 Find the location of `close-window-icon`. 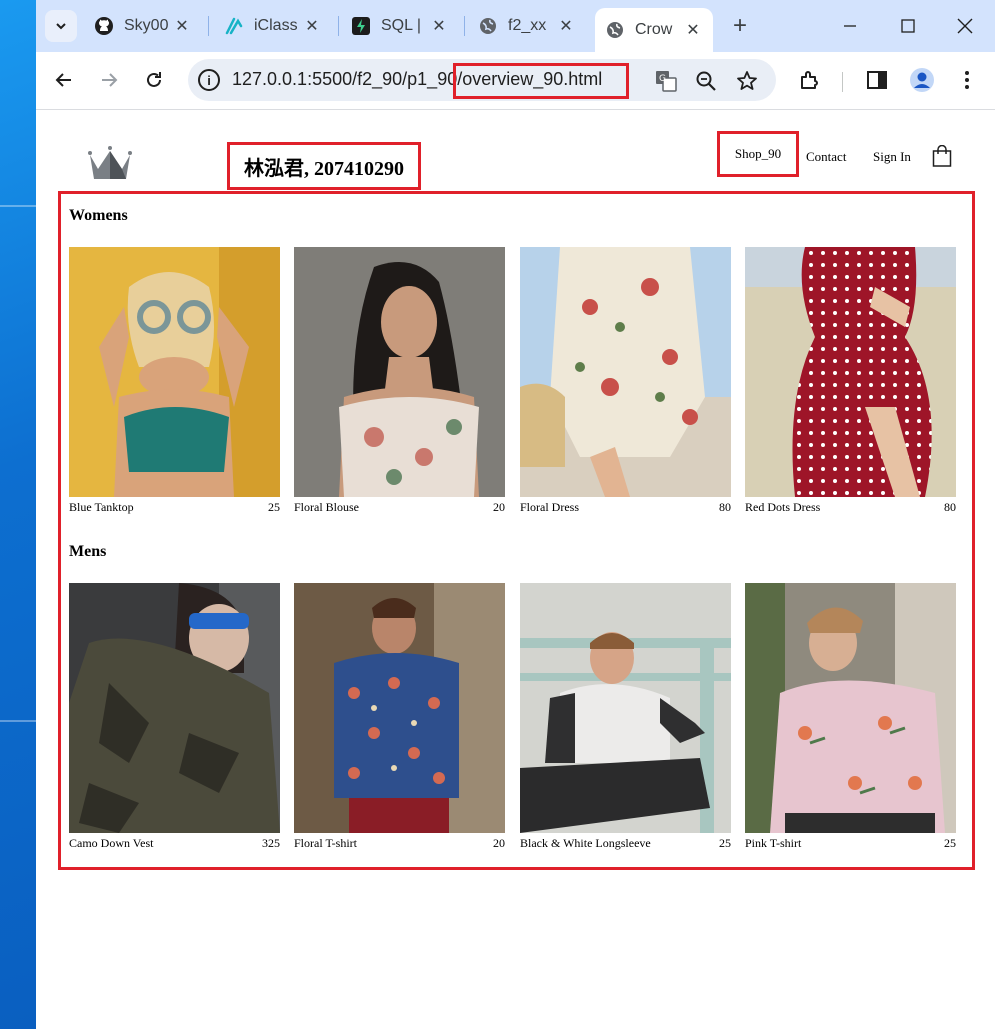

close-window-icon is located at coordinates (965, 26).